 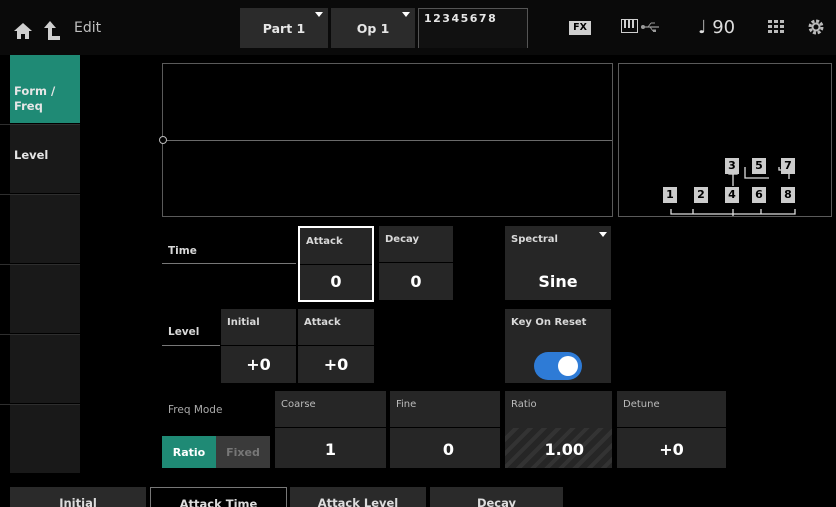 I want to click on time-label: Time, so click(x=182, y=251).